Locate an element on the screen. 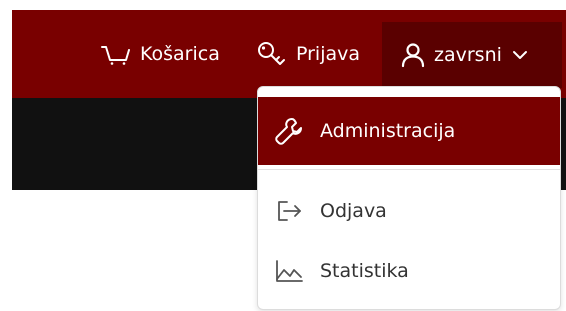  login-link: Prijava is located at coordinates (308, 54).